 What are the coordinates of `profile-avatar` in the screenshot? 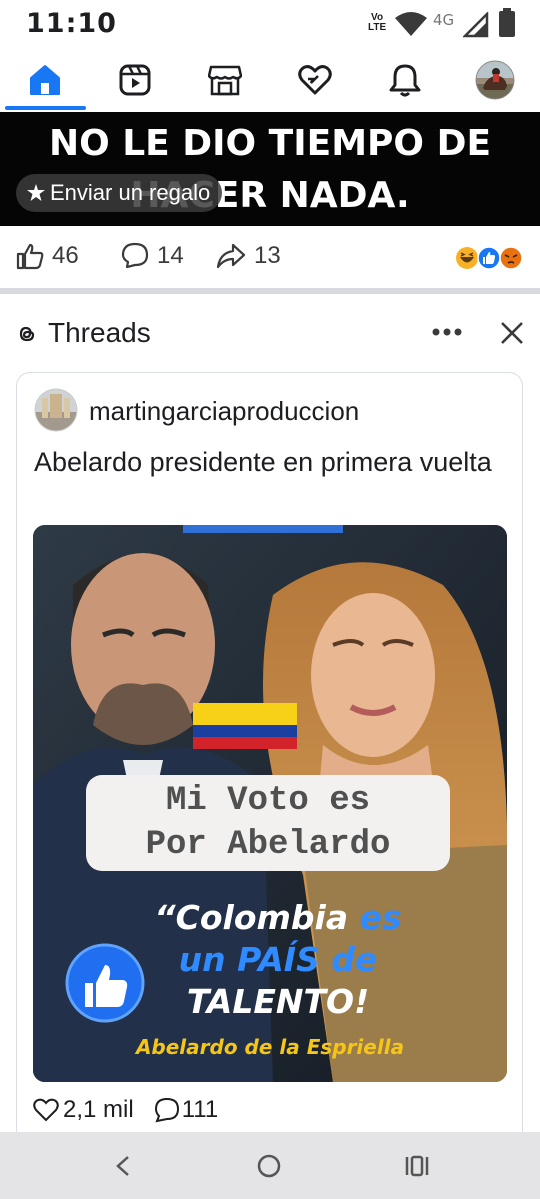 It's located at (495, 80).